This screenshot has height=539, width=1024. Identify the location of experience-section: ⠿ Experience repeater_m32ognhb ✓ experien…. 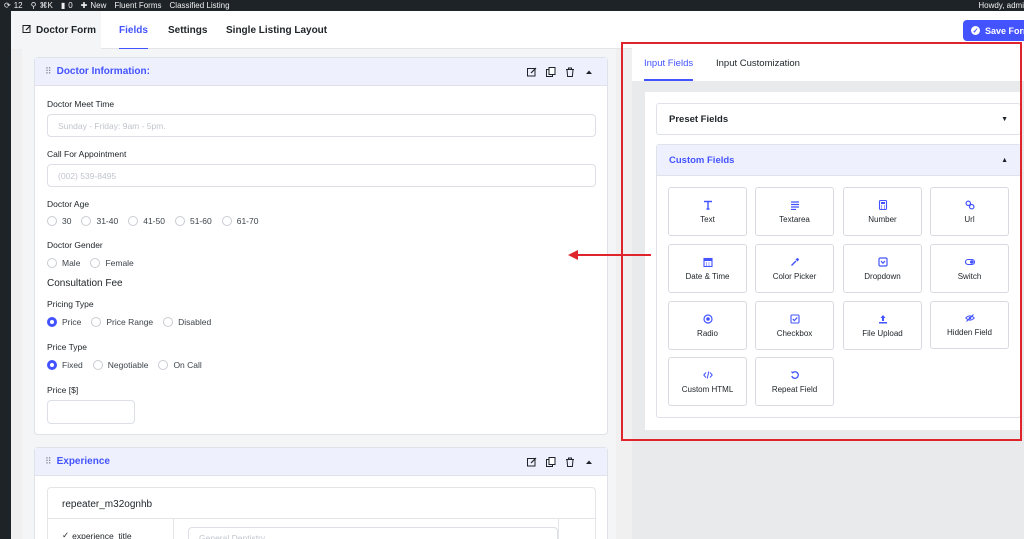
(321, 493).